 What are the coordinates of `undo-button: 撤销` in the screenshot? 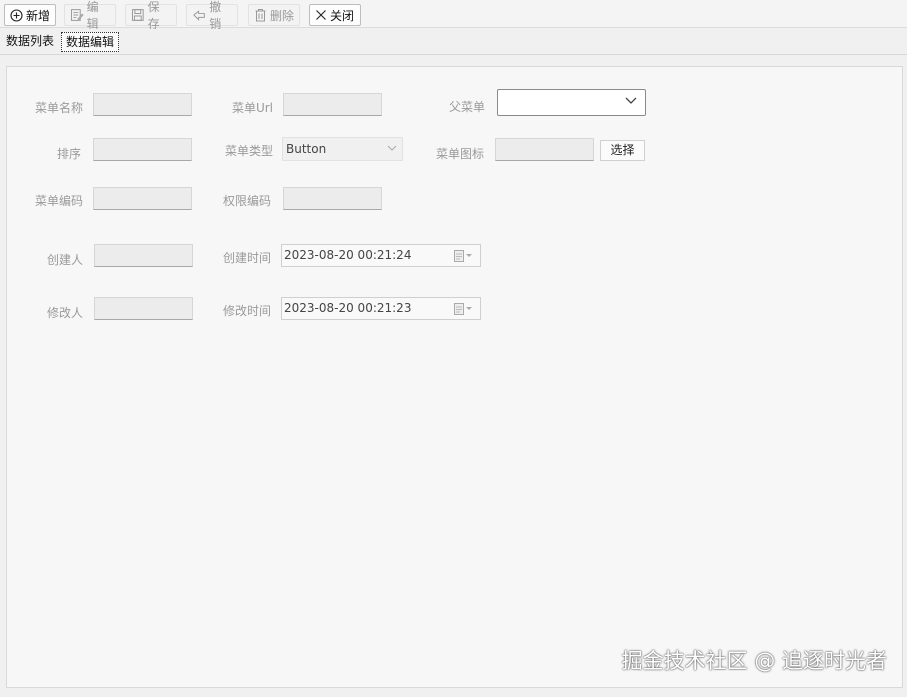 It's located at (212, 15).